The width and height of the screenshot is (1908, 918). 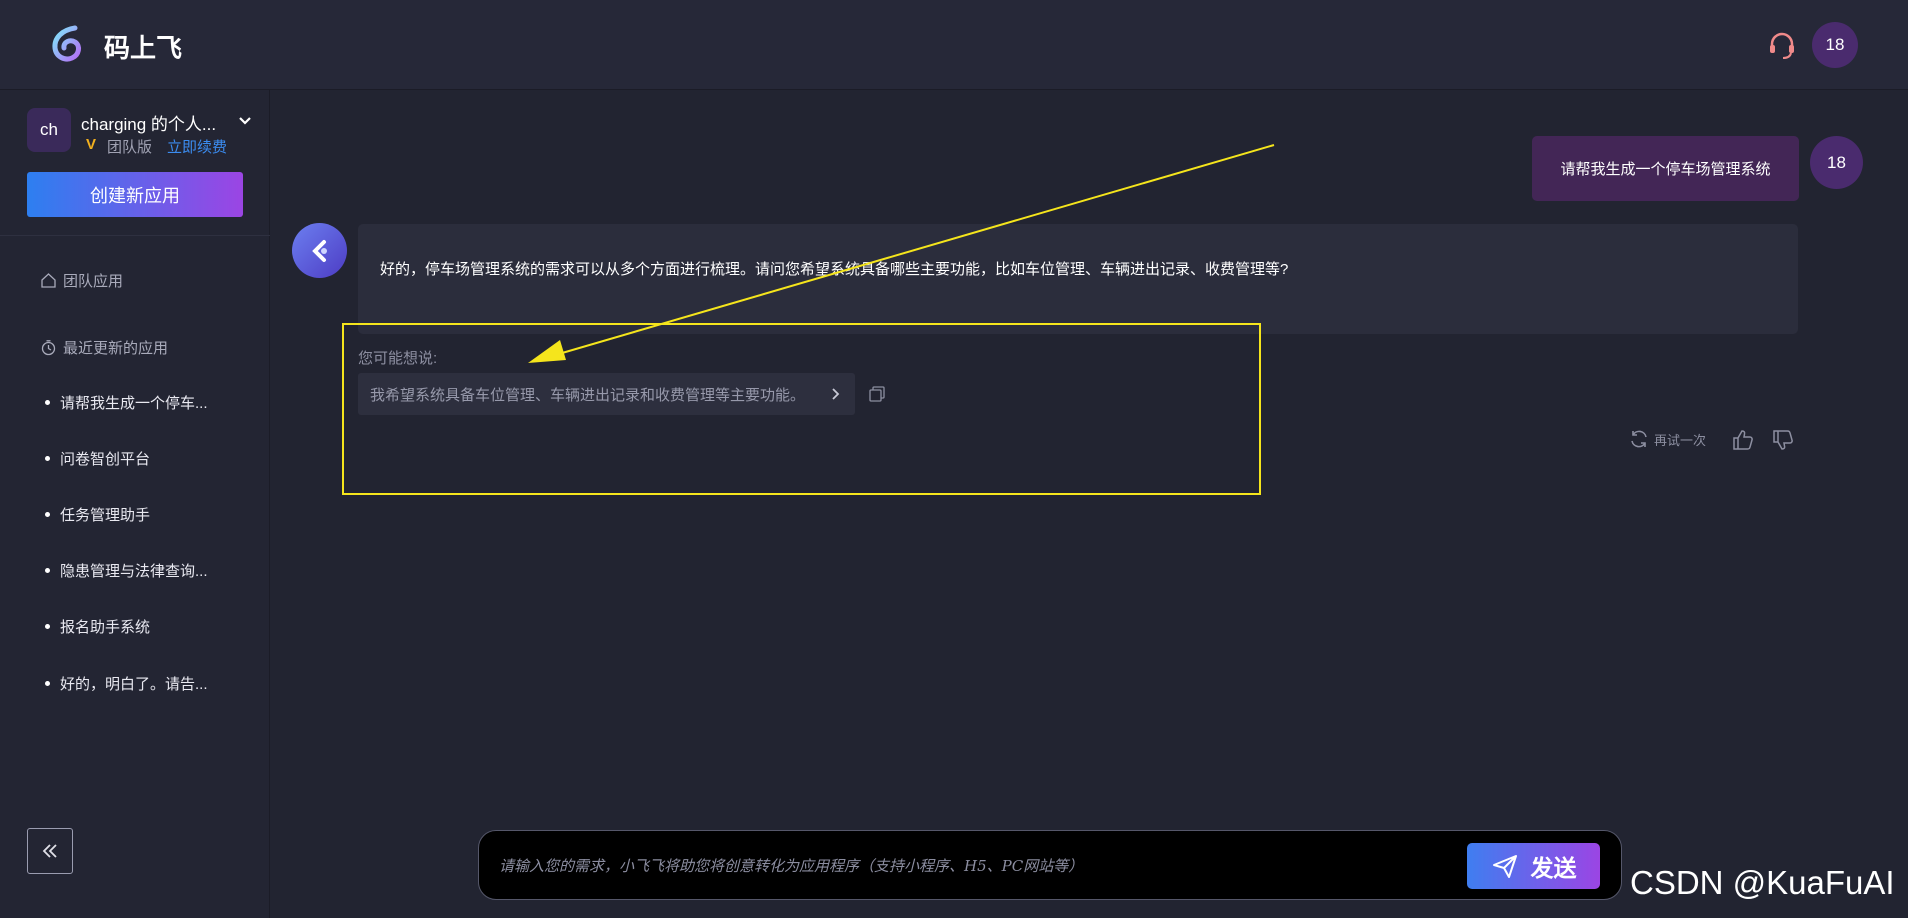 I want to click on plan-badge-icon: V, so click(x=91, y=144).